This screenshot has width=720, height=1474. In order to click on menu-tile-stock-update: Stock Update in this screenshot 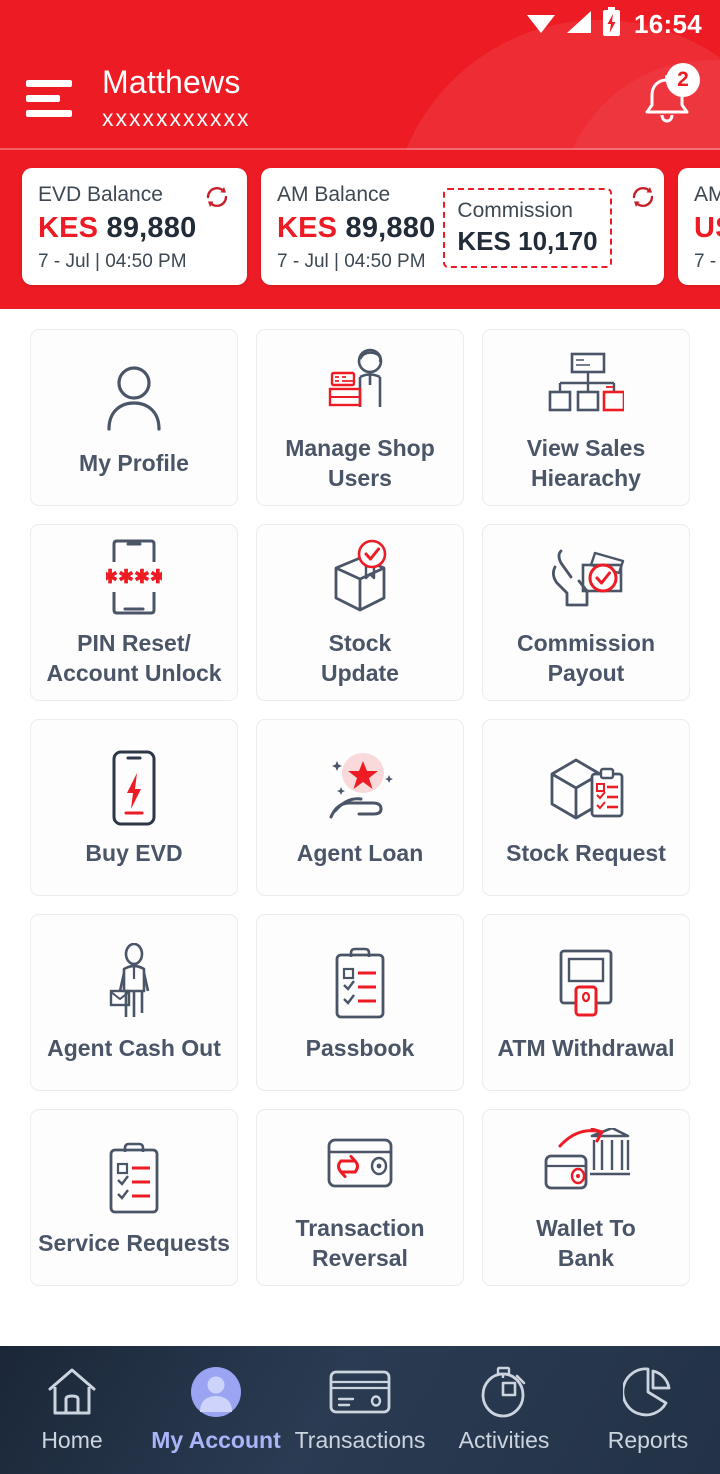, I will do `click(360, 613)`.